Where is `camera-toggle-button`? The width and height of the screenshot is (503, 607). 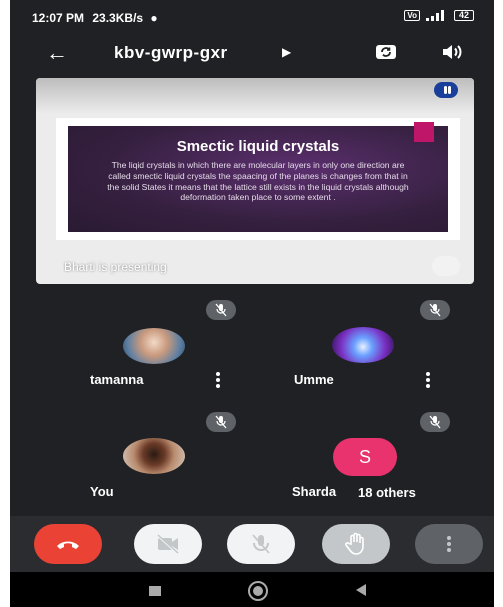
camera-toggle-button is located at coordinates (168, 544).